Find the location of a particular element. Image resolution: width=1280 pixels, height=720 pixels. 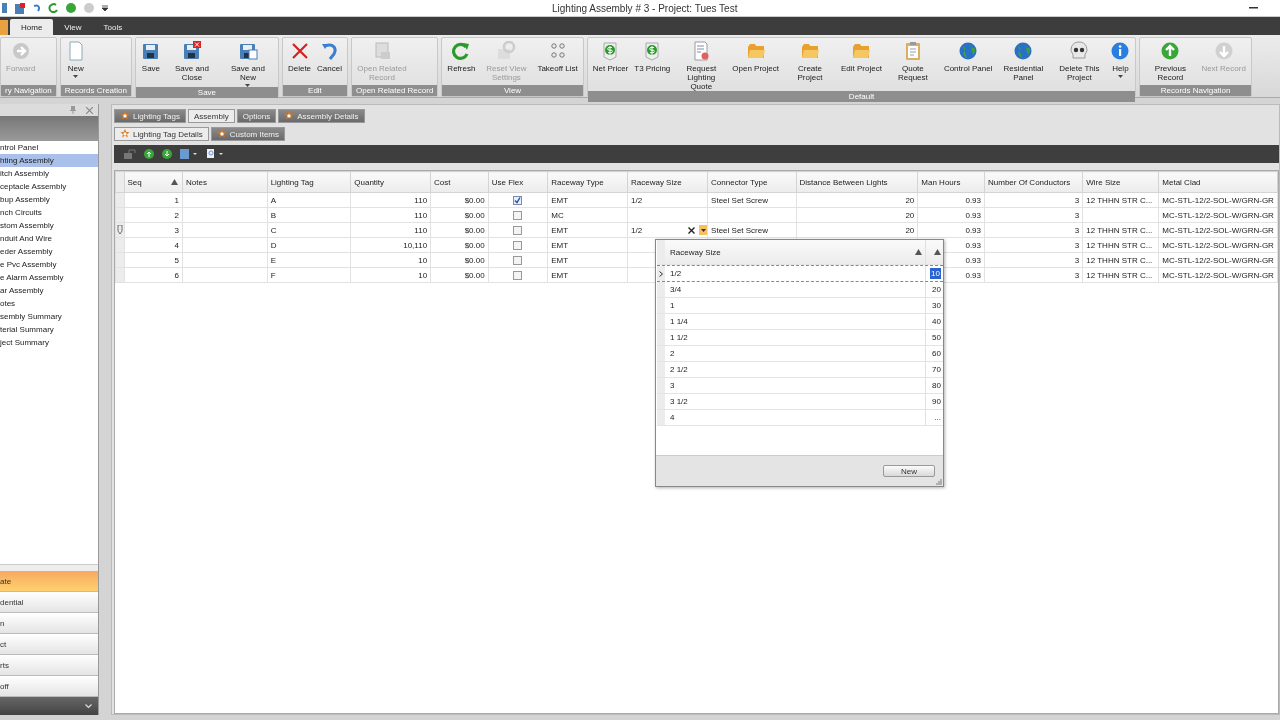

dropdown-option: 3 1/2 90 is located at coordinates (800, 402).